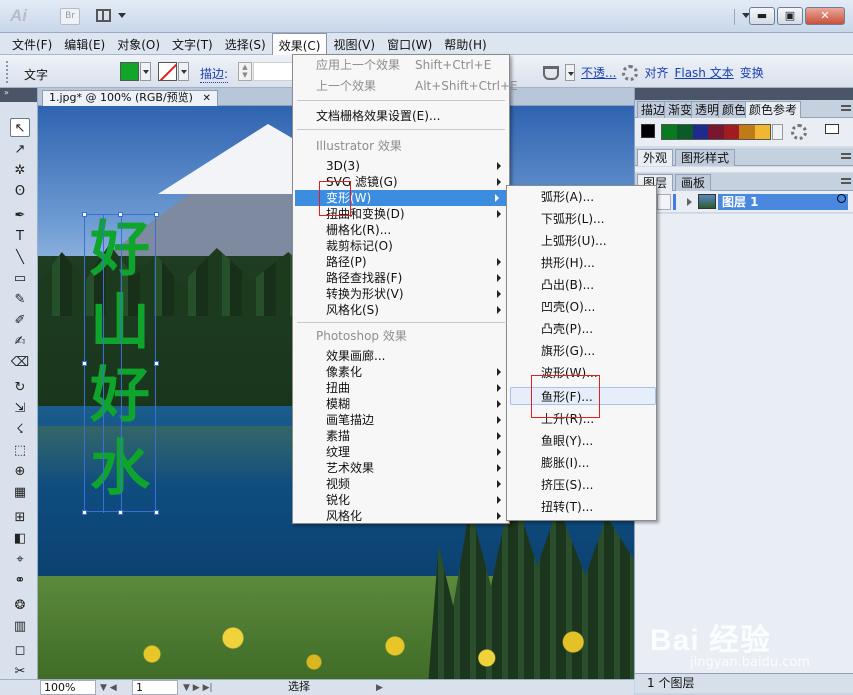  I want to click on paintbrush-tool-icon: ✎, so click(20, 299).